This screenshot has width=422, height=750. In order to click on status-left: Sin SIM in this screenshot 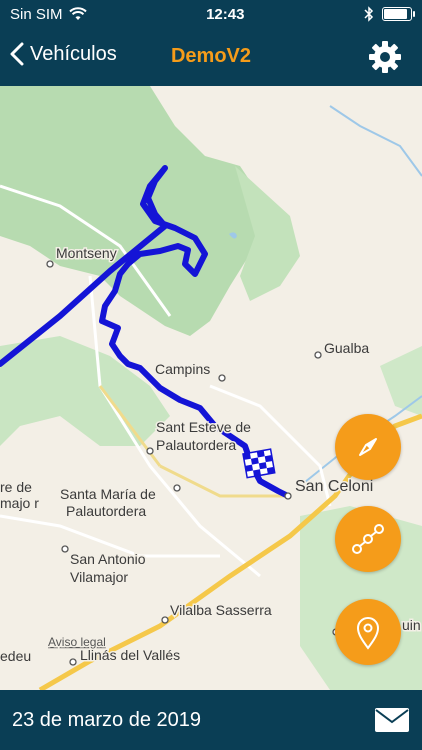, I will do `click(48, 14)`.